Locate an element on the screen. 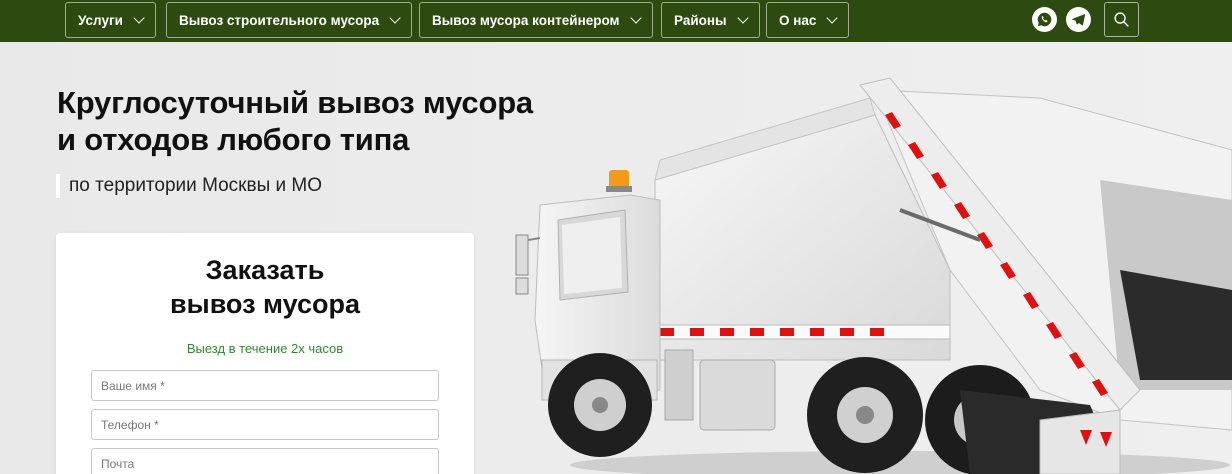 The height and width of the screenshot is (474, 1232). phone-input is located at coordinates (265, 424).